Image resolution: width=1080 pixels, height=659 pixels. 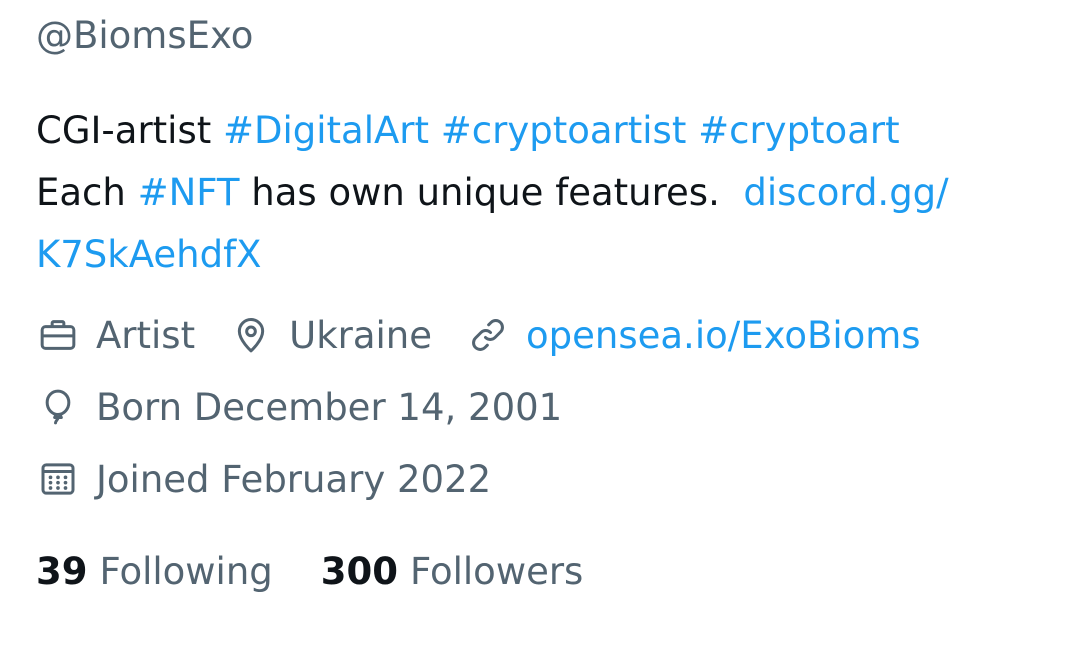 I want to click on following-label: Following, so click(x=186, y=571).